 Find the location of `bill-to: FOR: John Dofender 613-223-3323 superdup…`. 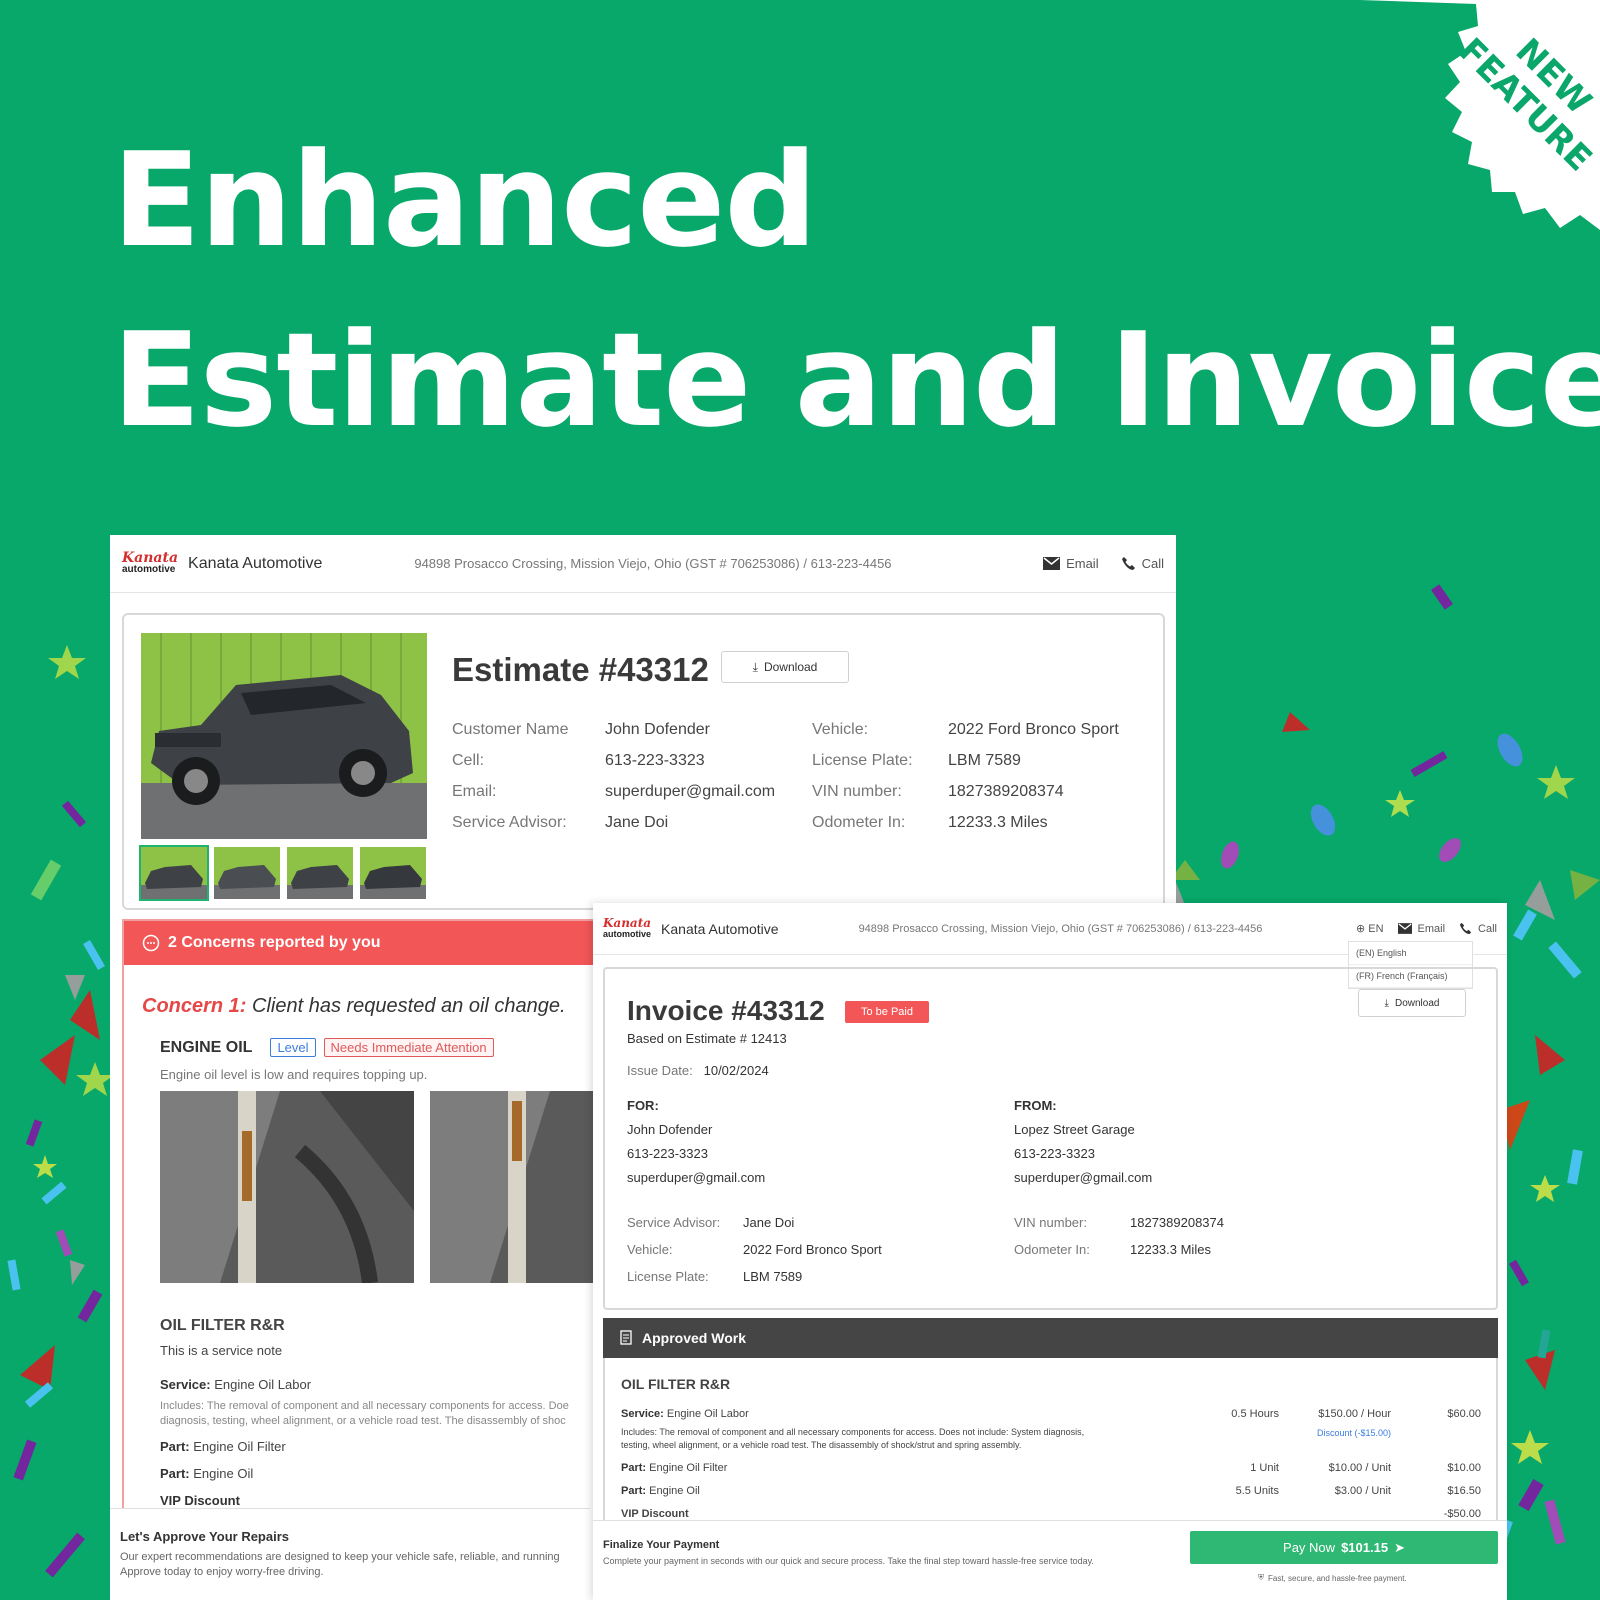

bill-to: FOR: John Dofender 613-223-3323 superdup… is located at coordinates (696, 1142).